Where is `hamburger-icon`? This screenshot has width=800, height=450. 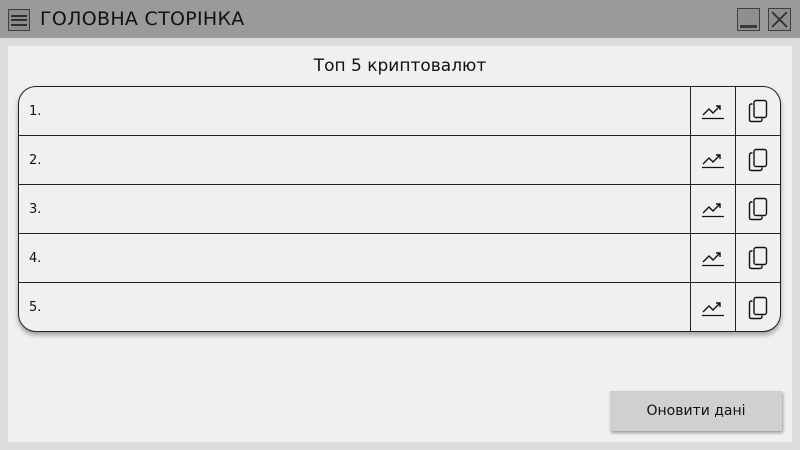 hamburger-icon is located at coordinates (19, 20).